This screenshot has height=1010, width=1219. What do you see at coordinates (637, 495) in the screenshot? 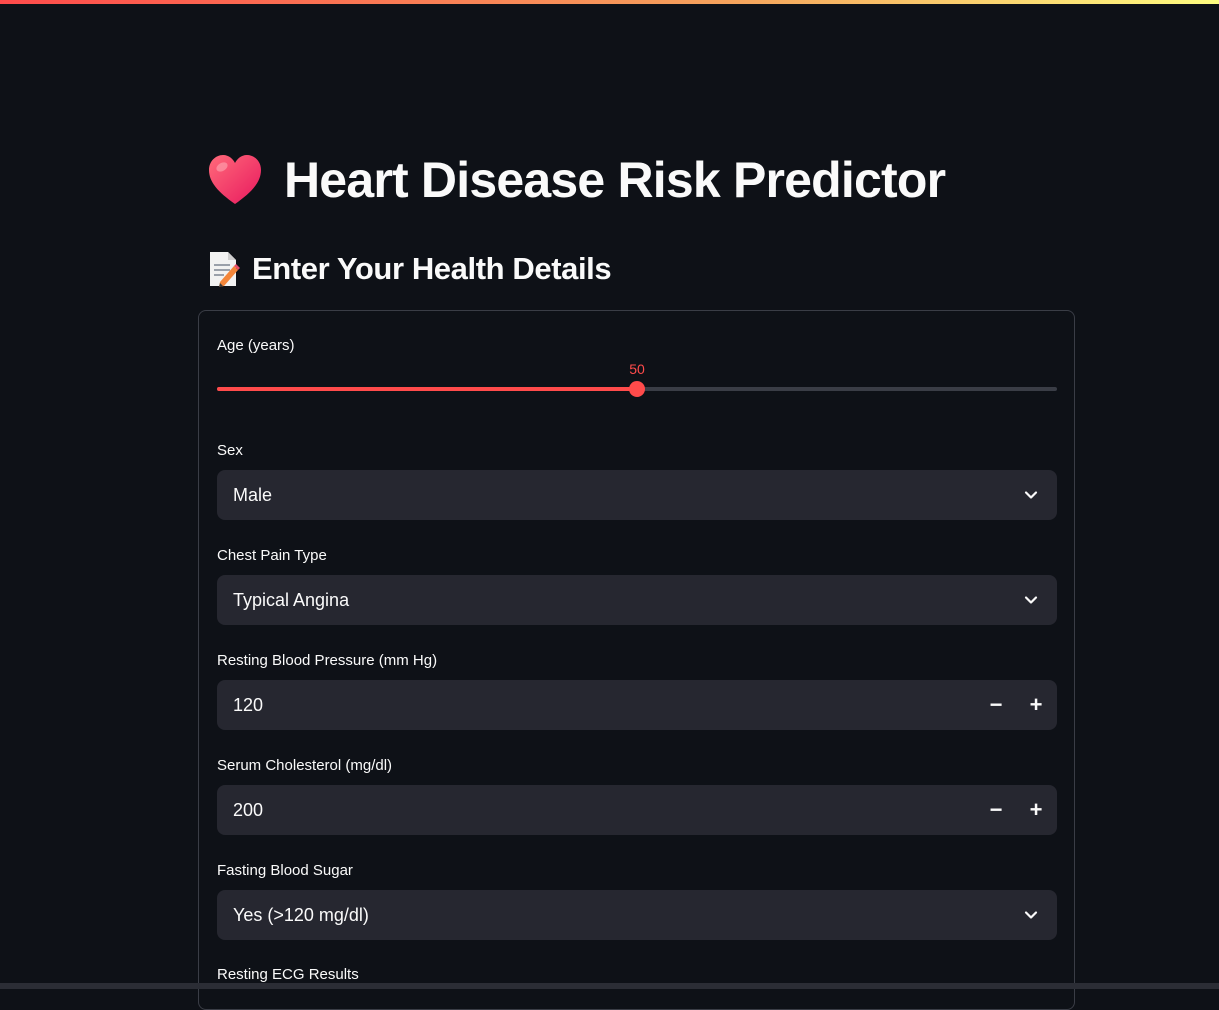
I see `sex-select: Male` at bounding box center [637, 495].